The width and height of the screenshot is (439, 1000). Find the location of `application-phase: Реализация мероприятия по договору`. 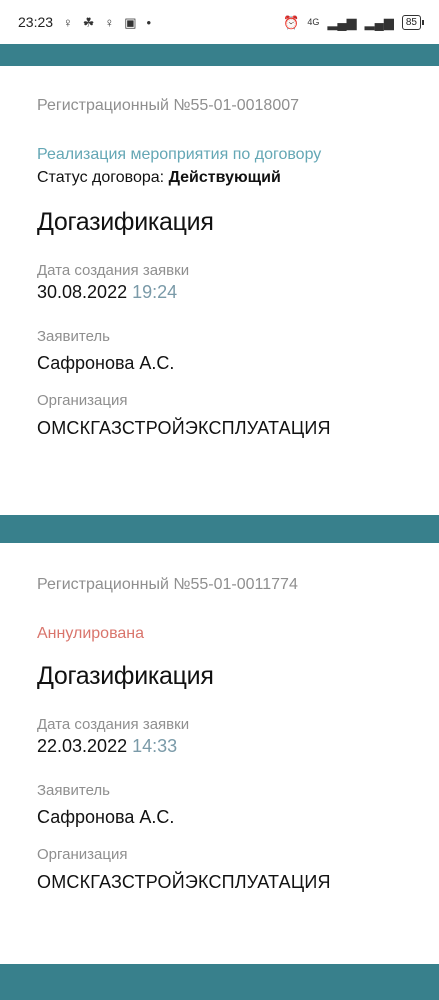

application-phase: Реализация мероприятия по договору is located at coordinates (179, 154).